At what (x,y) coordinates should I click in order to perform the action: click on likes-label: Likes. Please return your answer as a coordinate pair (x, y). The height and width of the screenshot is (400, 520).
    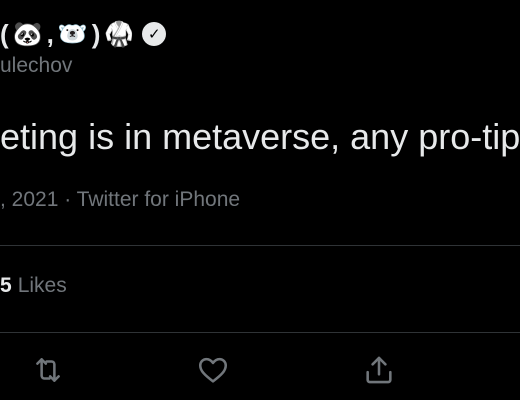
    Looking at the image, I should click on (42, 285).